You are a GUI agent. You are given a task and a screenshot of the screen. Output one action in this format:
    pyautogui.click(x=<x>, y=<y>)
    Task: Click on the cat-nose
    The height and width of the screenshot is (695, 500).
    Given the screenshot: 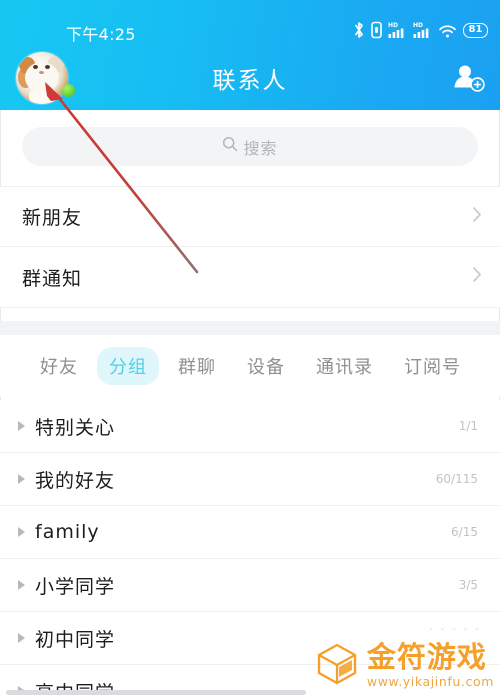 What is the action you would take?
    pyautogui.click(x=41, y=72)
    